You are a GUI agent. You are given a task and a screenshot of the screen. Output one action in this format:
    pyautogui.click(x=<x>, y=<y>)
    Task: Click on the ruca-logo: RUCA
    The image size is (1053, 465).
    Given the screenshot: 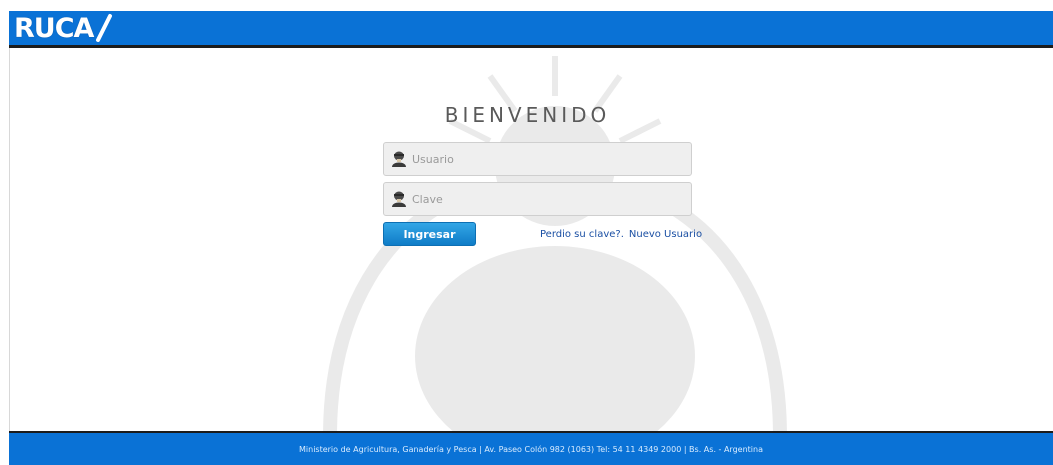 What is the action you would take?
    pyautogui.click(x=63, y=24)
    